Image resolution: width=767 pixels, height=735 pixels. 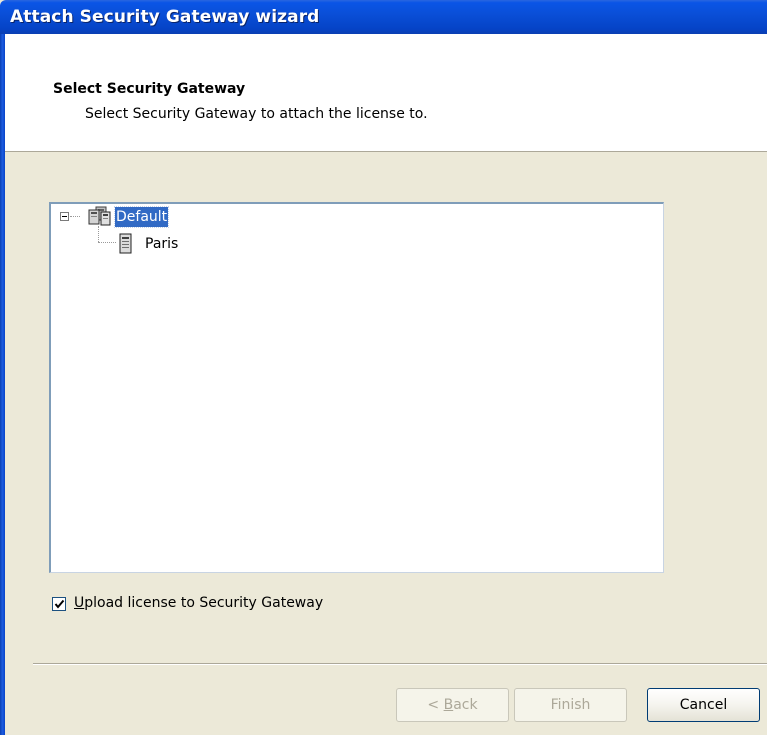 I want to click on title-bar: Attach Security Gateway wizard, so click(x=383, y=17).